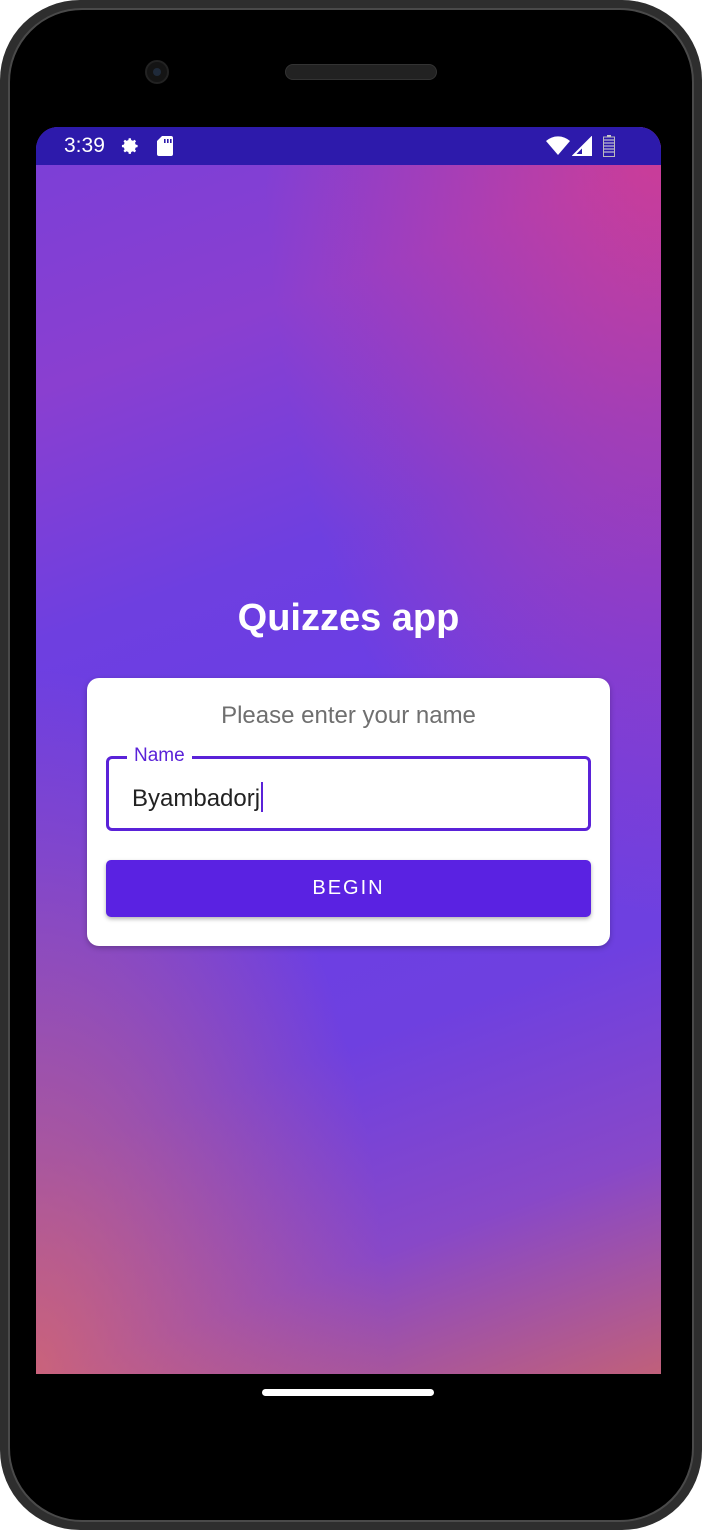 The image size is (702, 1530). What do you see at coordinates (558, 145) in the screenshot?
I see `wifi-icon` at bounding box center [558, 145].